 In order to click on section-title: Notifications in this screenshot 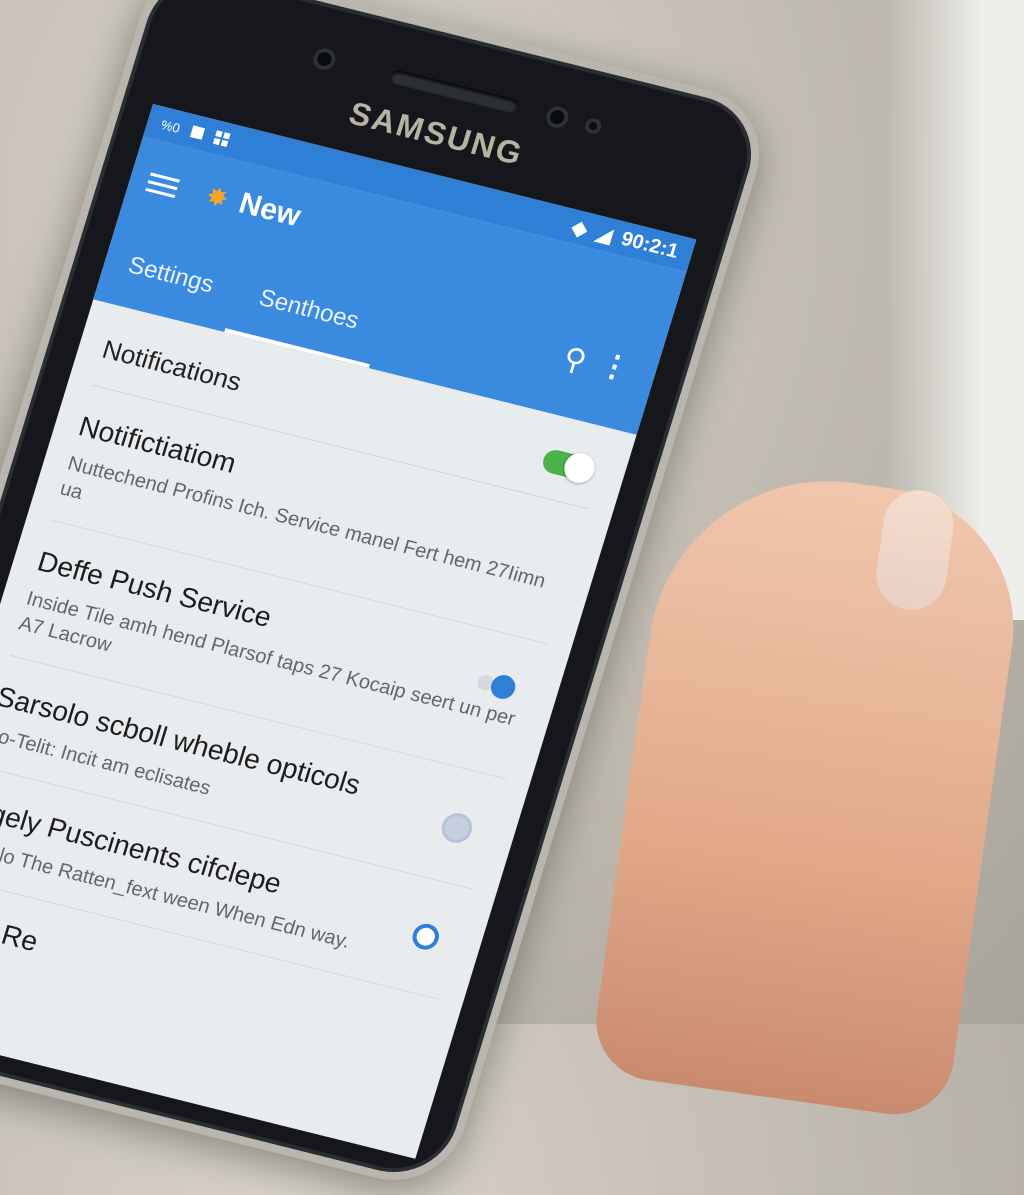, I will do `click(172, 365)`.